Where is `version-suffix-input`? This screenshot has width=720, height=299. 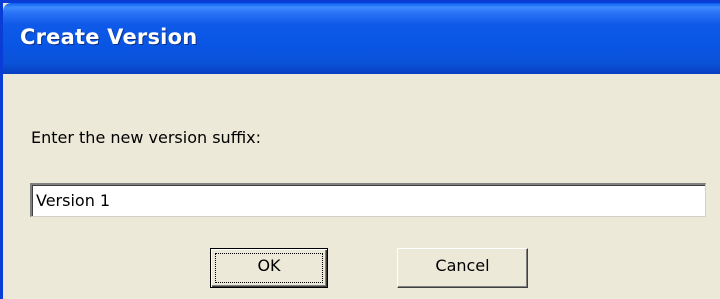 version-suffix-input is located at coordinates (368, 200).